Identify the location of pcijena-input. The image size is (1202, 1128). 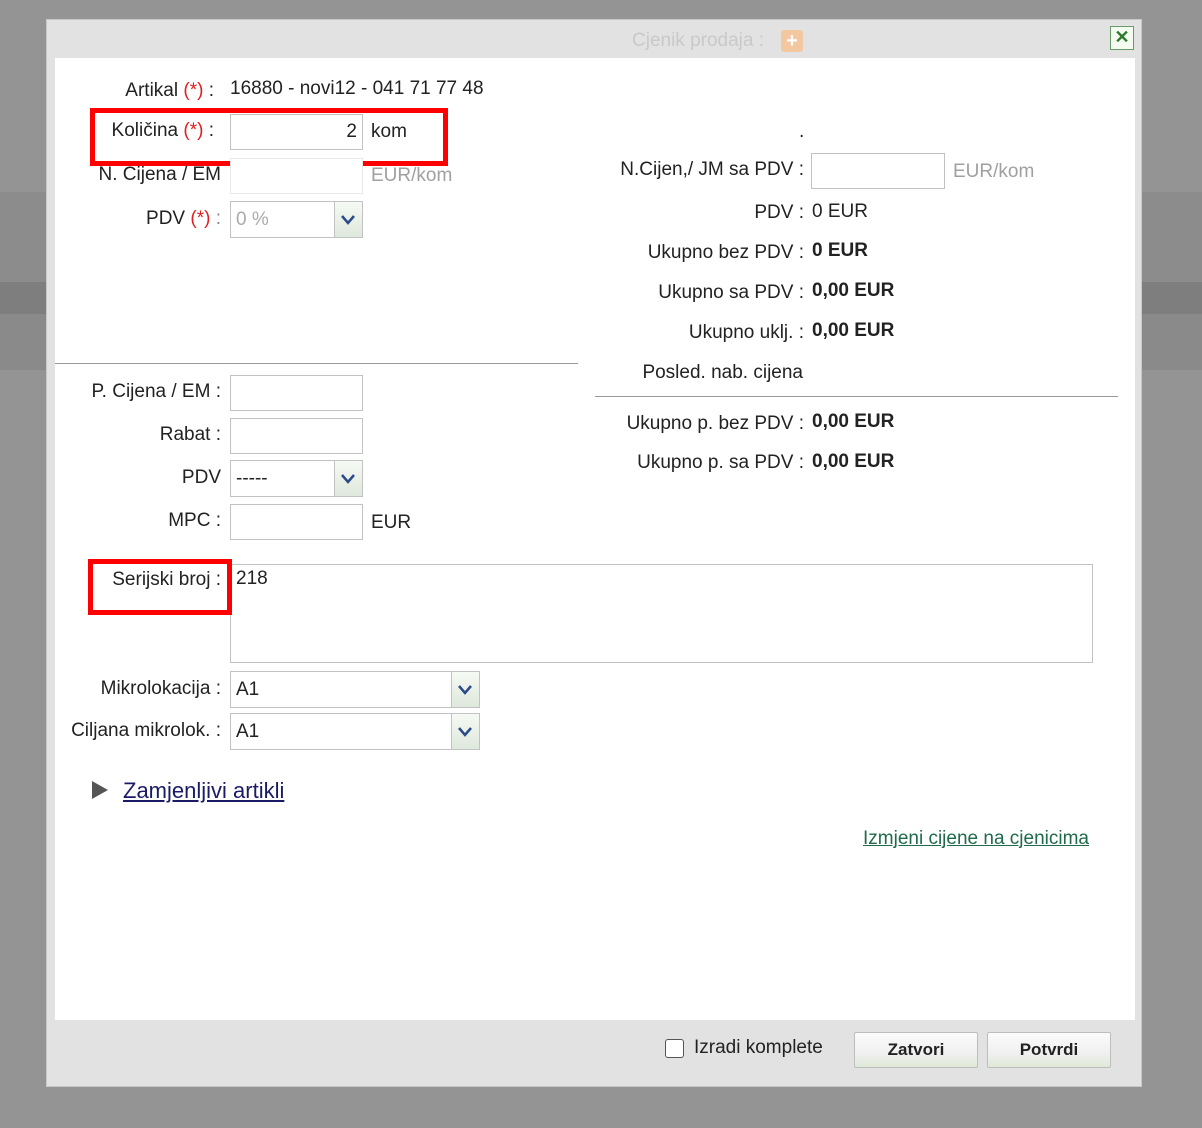
(296, 393).